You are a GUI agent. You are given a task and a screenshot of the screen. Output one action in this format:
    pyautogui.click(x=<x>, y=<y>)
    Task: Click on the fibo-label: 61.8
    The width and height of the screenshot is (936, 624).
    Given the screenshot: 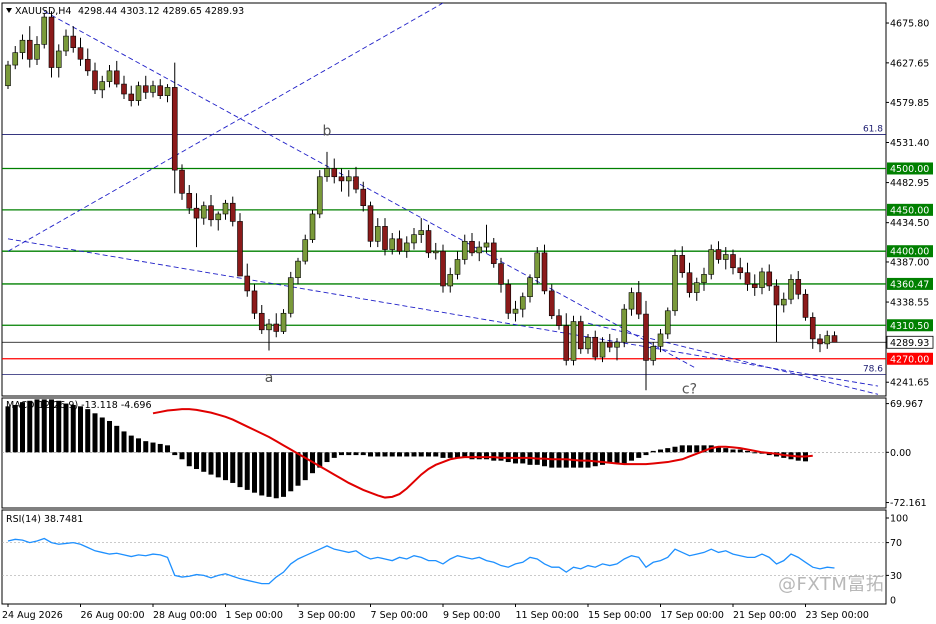 What is the action you would take?
    pyautogui.click(x=873, y=130)
    